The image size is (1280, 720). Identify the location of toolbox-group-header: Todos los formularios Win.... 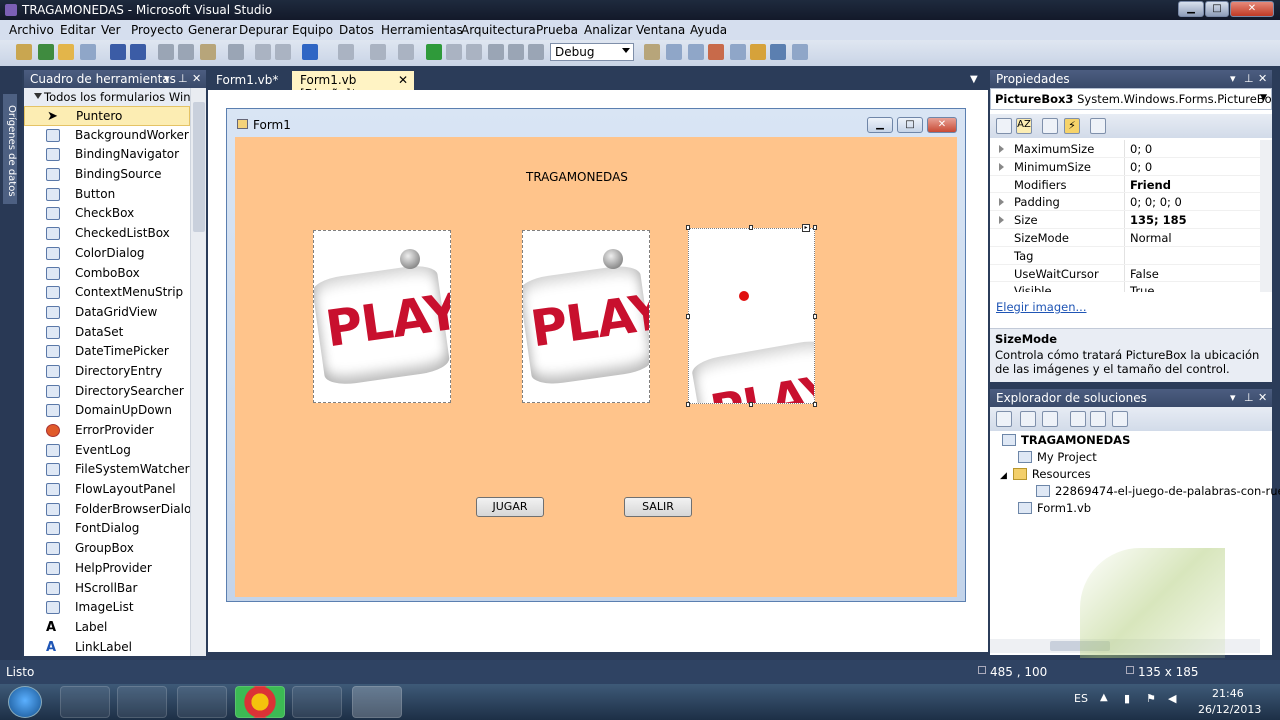
(107, 97).